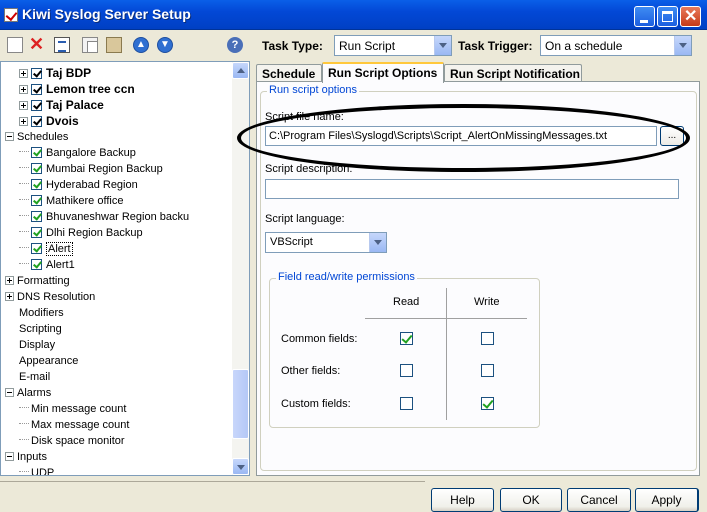 This screenshot has width=707, height=512. I want to click on other-fields-label: Other fields:, so click(311, 371).